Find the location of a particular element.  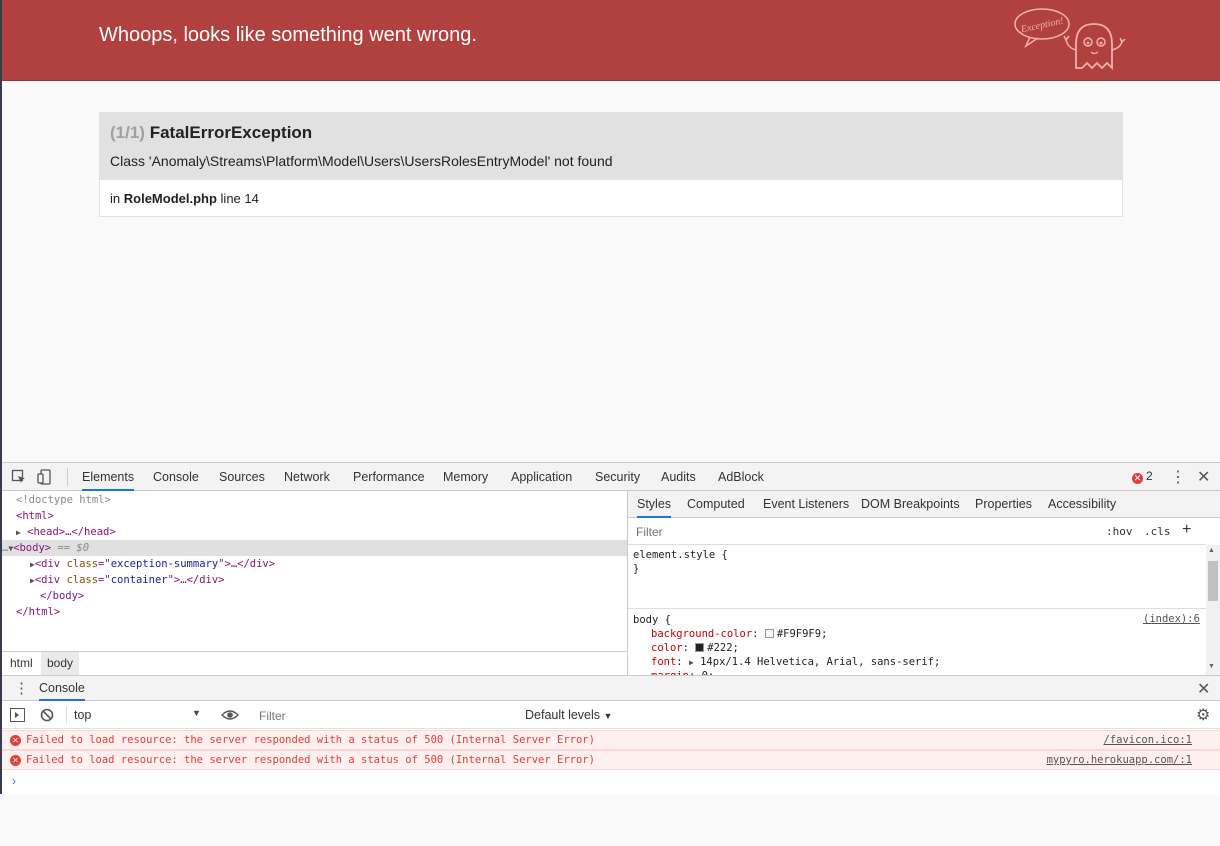

error-count: 2 is located at coordinates (1149, 476).